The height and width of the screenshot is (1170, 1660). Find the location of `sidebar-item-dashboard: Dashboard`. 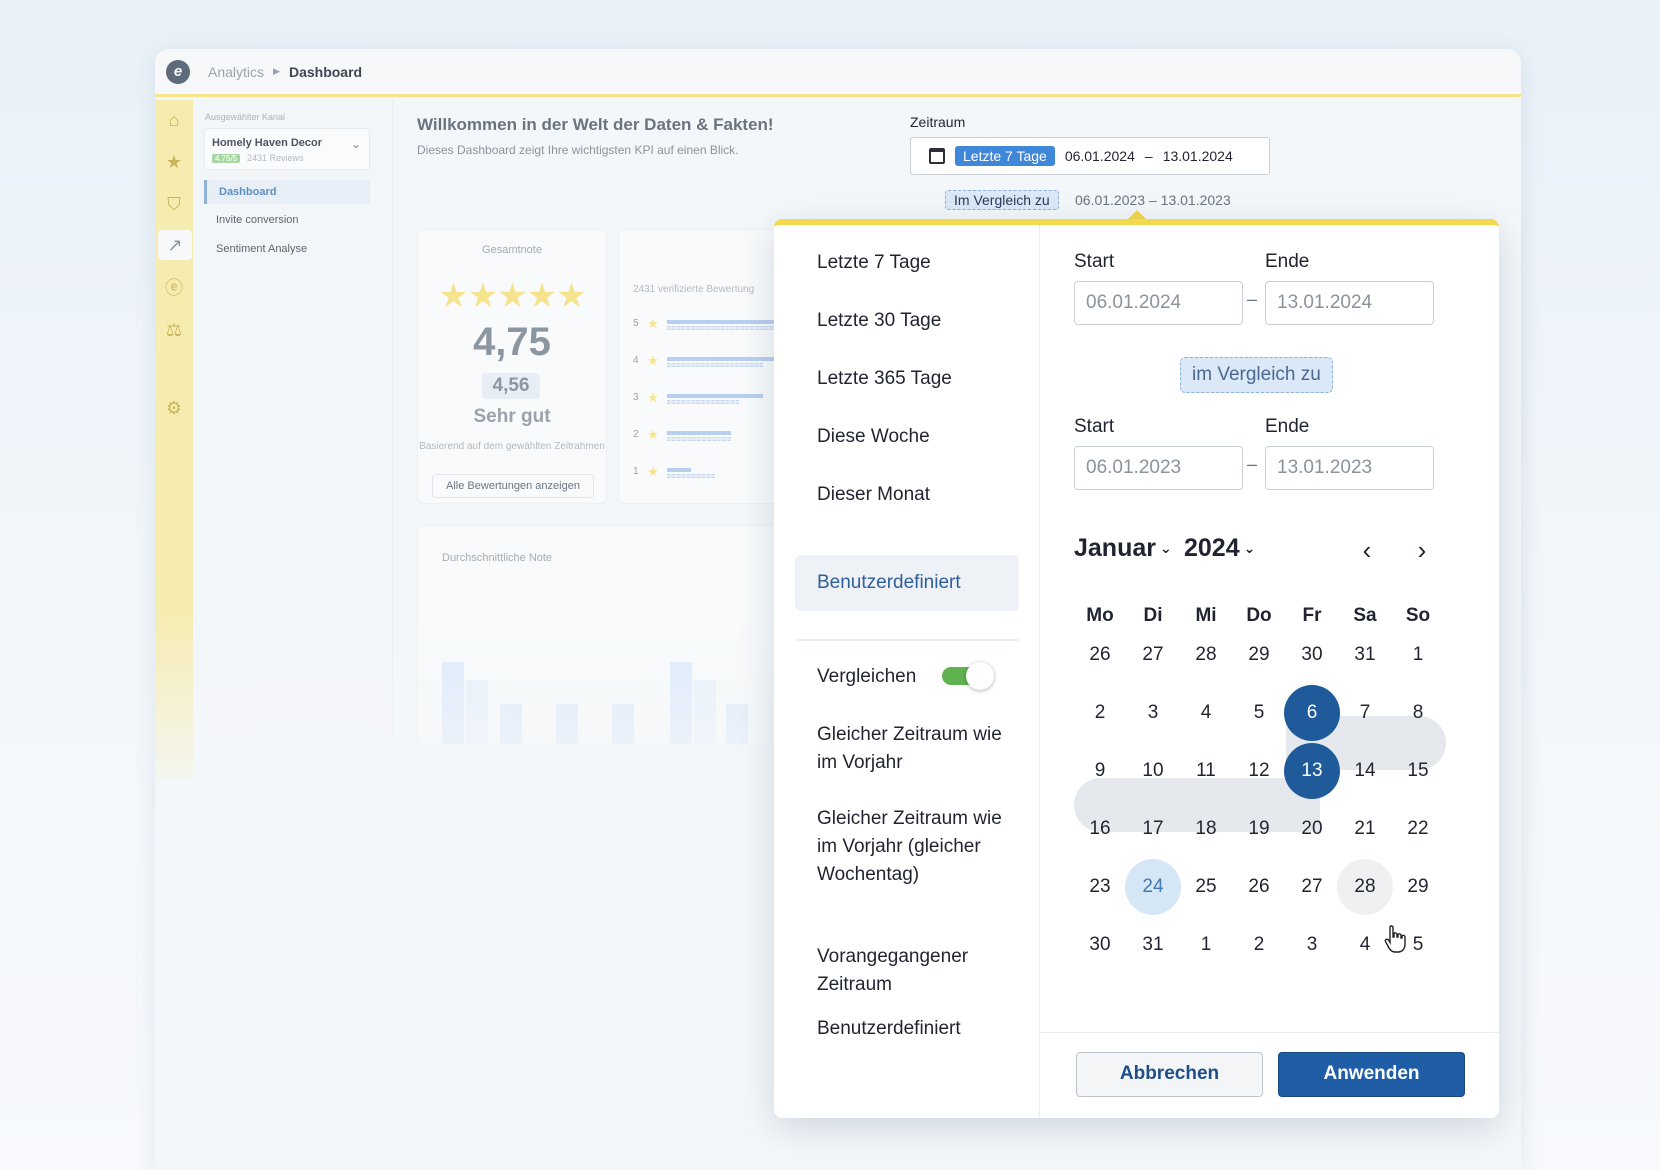

sidebar-item-dashboard: Dashboard is located at coordinates (287, 192).